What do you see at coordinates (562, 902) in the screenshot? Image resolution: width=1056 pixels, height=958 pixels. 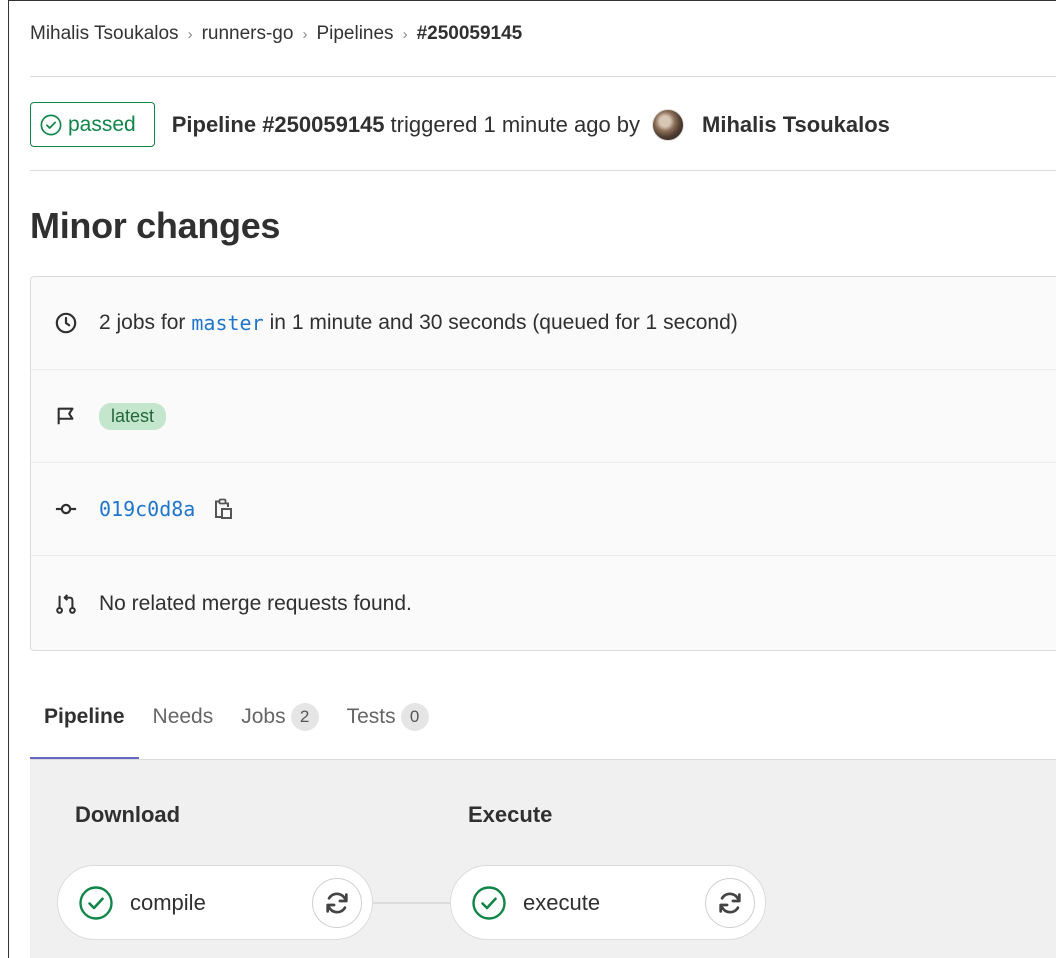 I see `job-name: execute` at bounding box center [562, 902].